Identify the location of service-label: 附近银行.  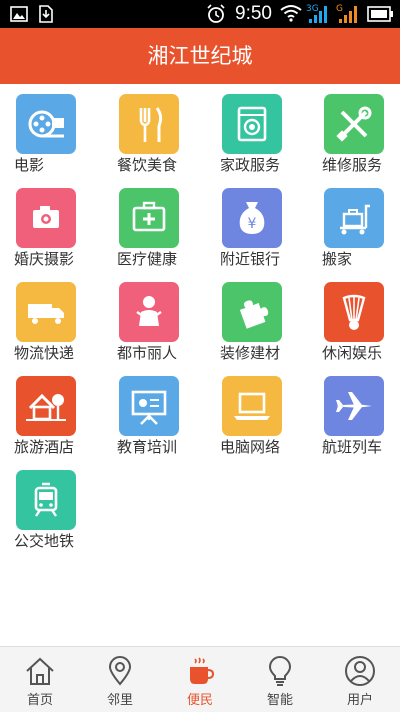
(250, 259).